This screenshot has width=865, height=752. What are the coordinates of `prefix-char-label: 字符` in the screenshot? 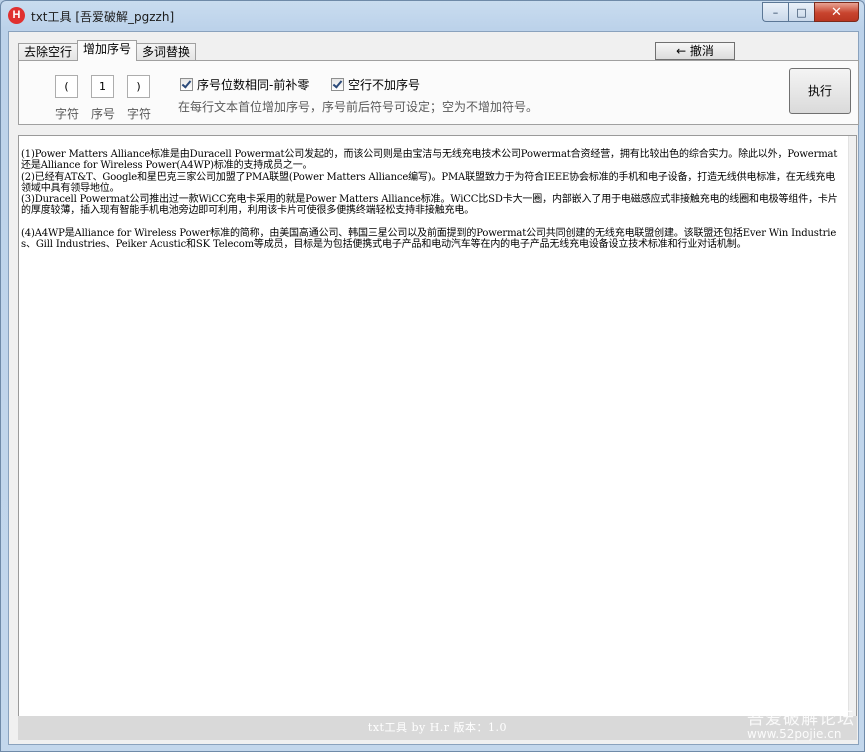 It's located at (67, 114).